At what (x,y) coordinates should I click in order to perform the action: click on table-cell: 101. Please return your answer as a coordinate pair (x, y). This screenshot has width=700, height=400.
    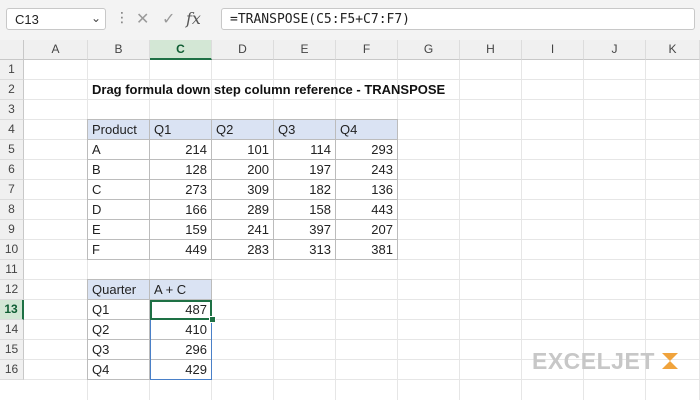
    Looking at the image, I should click on (243, 150).